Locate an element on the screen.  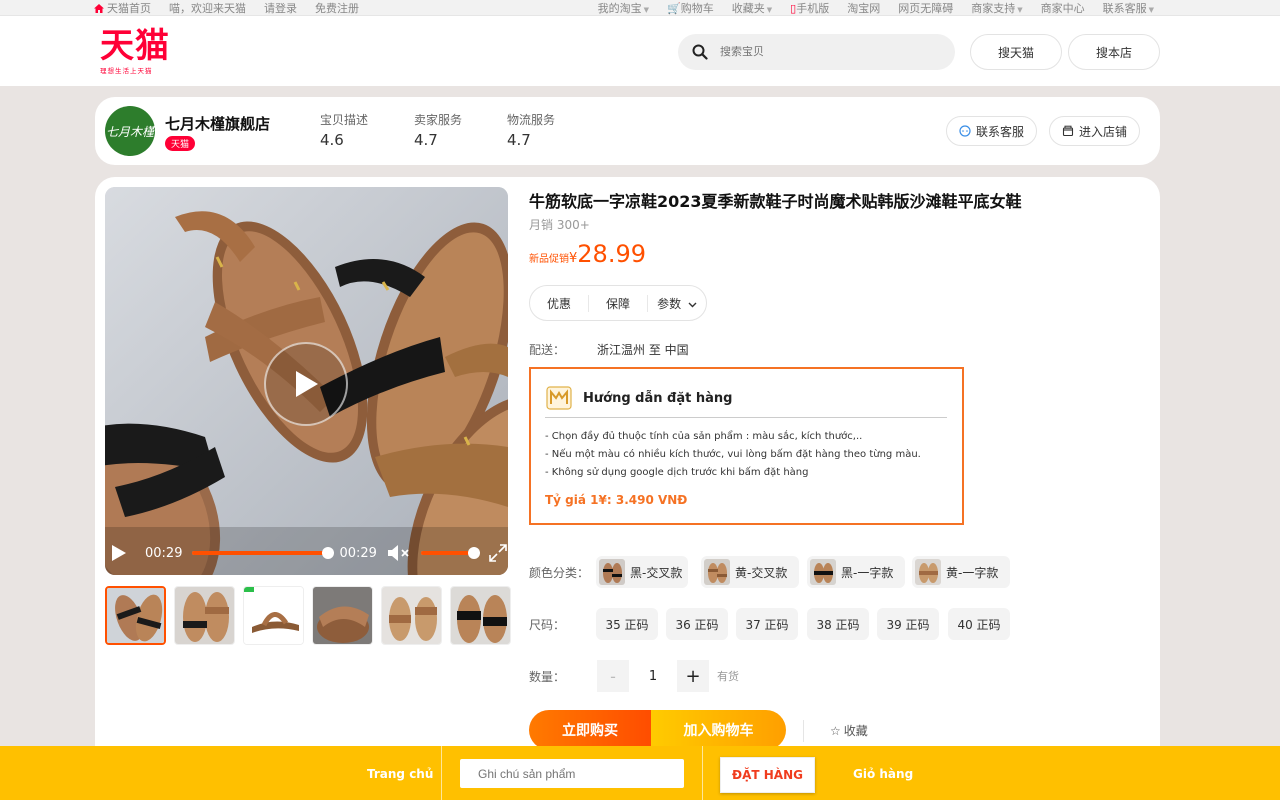
search-store-button: 搜本店 is located at coordinates (1114, 52).